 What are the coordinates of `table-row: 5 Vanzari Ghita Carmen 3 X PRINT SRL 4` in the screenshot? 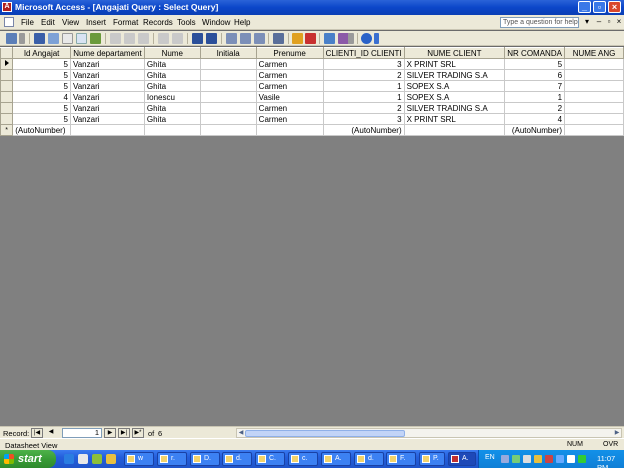 It's located at (312, 119).